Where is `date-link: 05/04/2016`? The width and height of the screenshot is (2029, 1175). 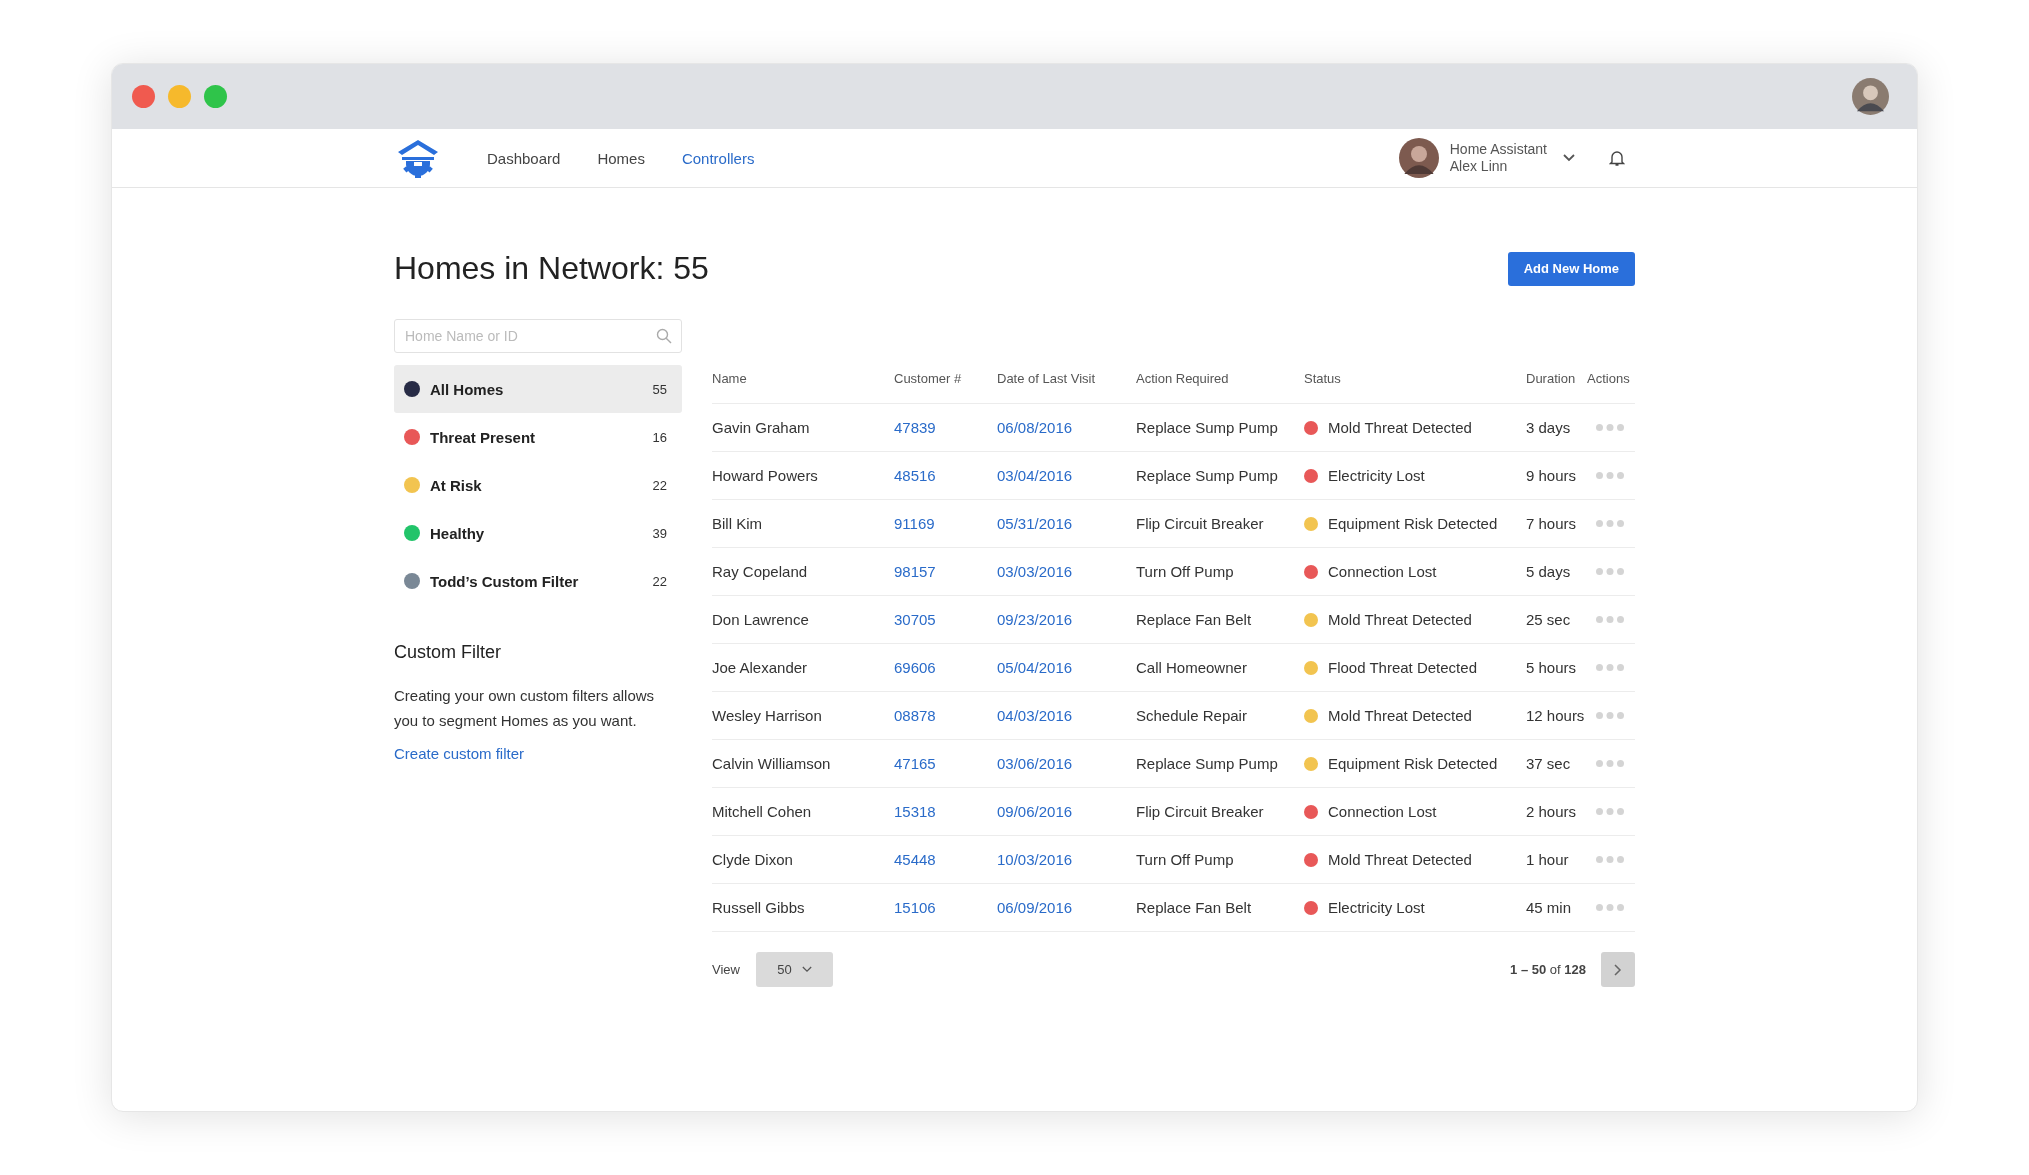 date-link: 05/04/2016 is located at coordinates (1066, 667).